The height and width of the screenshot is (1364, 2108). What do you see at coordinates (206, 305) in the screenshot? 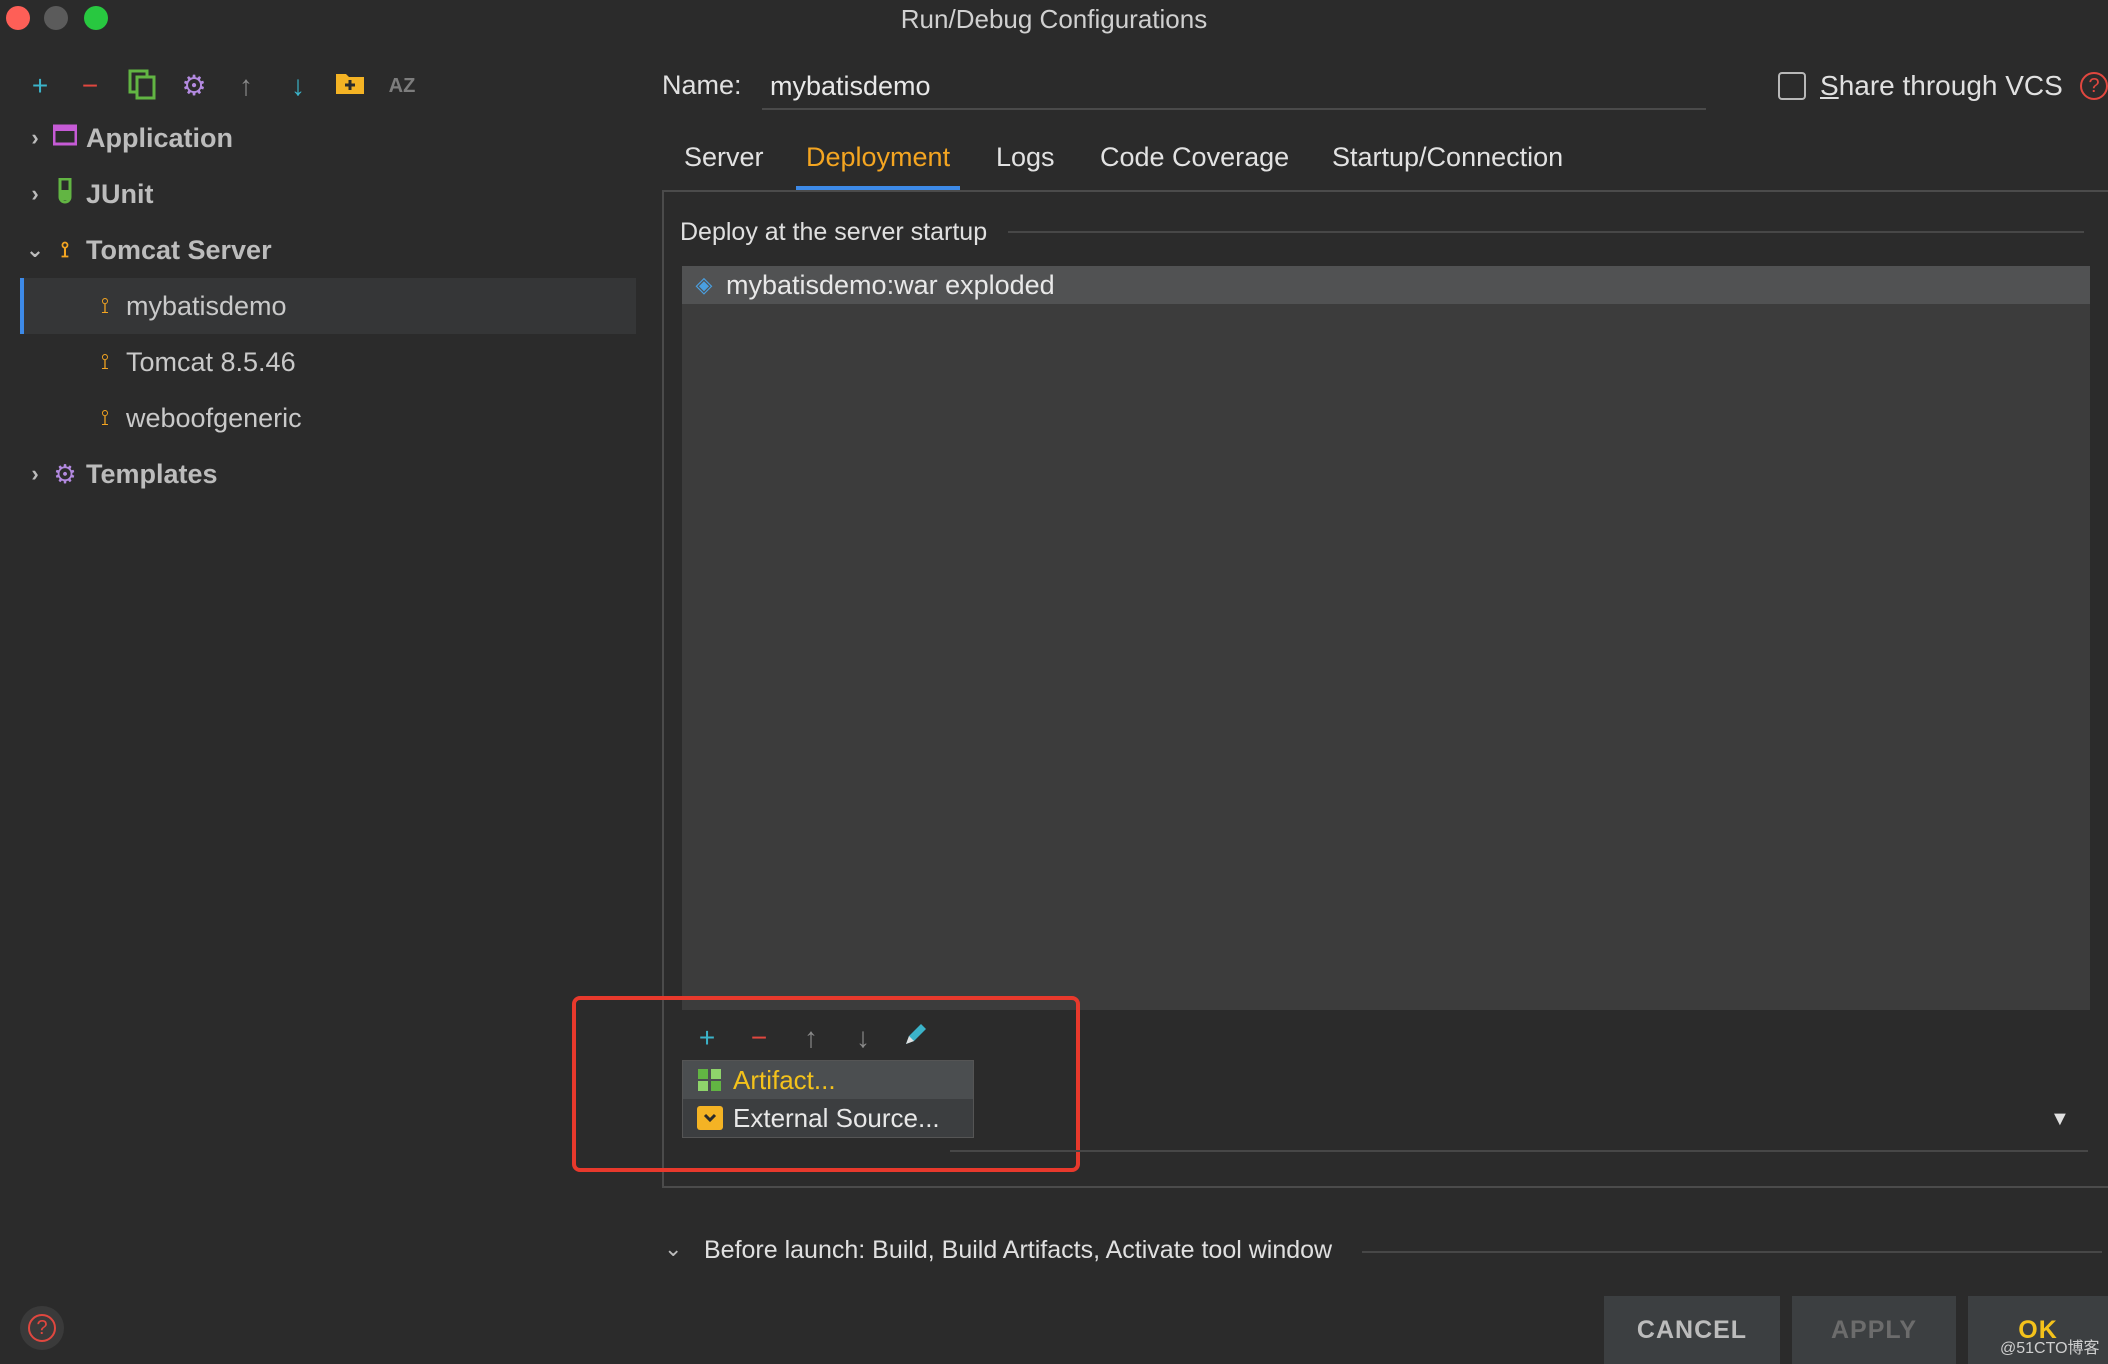
I see `tree-item-label: mybatisdemo` at bounding box center [206, 305].